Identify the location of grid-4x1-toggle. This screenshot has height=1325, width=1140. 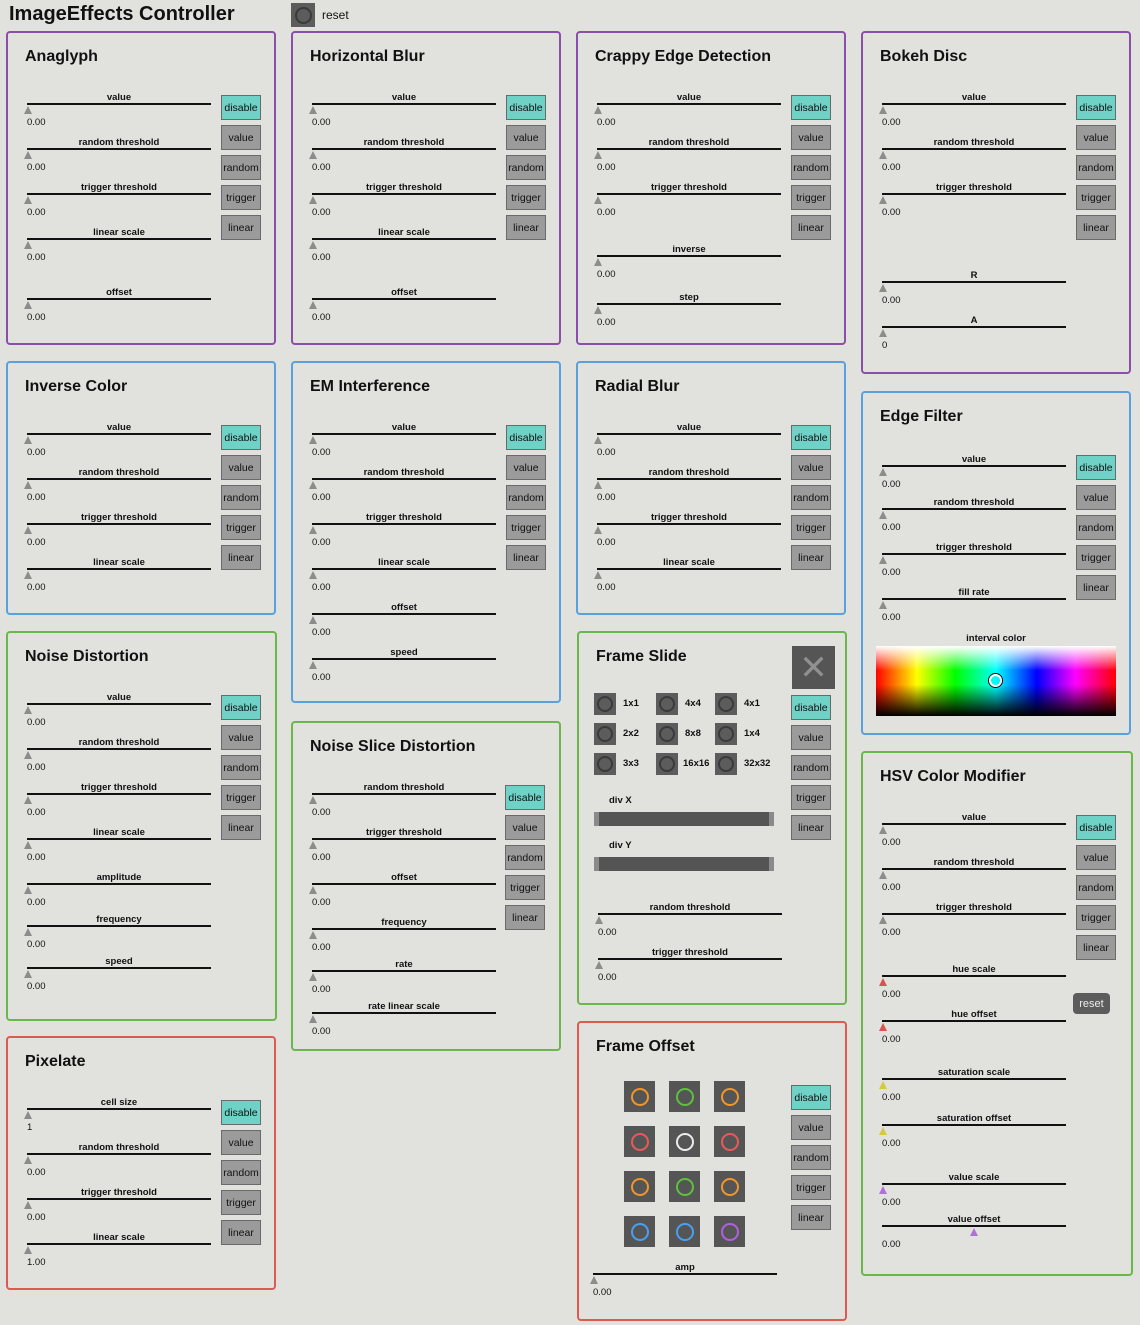
(726, 704).